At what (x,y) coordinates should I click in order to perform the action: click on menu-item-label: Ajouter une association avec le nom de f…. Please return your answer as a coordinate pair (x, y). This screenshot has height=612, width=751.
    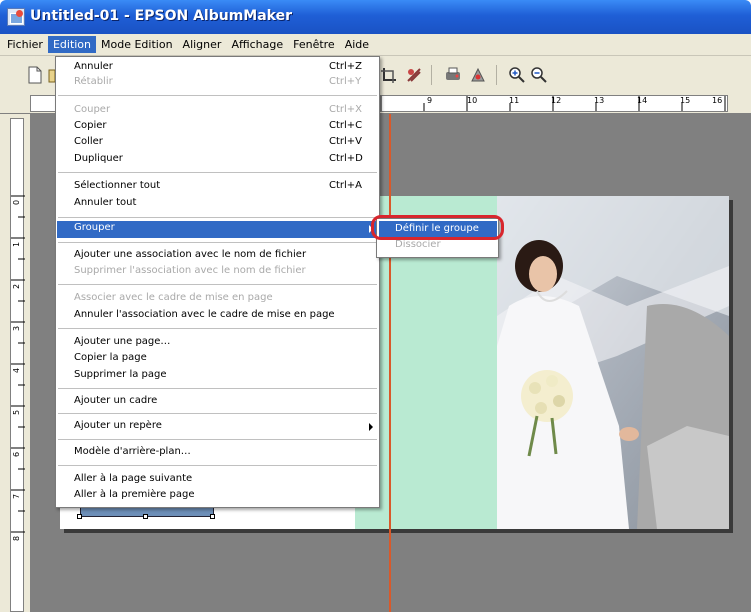
    Looking at the image, I should click on (190, 254).